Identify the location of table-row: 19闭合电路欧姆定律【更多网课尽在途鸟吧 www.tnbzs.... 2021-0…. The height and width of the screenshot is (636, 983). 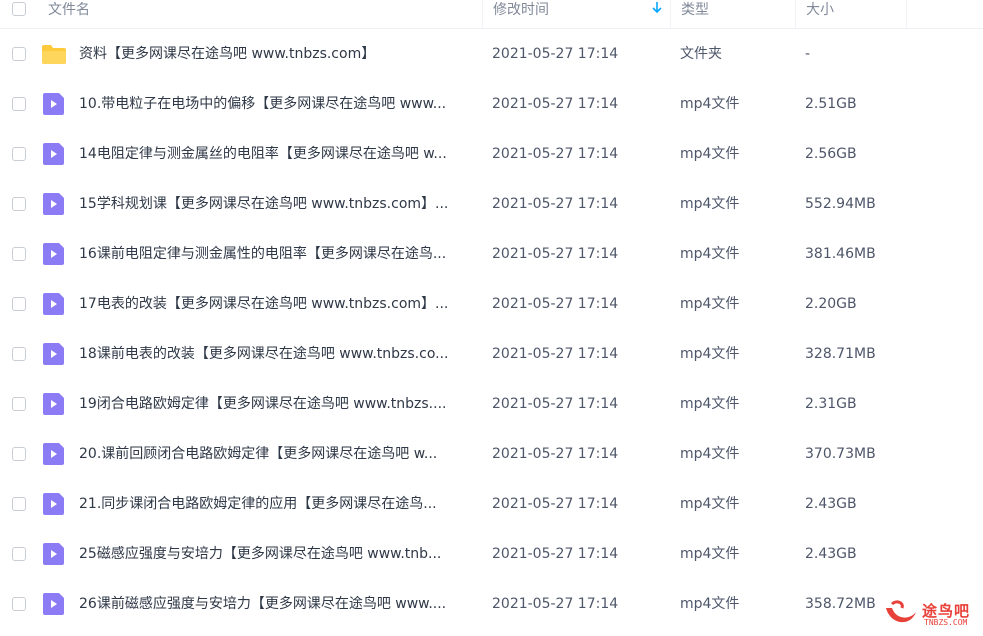
(491, 404).